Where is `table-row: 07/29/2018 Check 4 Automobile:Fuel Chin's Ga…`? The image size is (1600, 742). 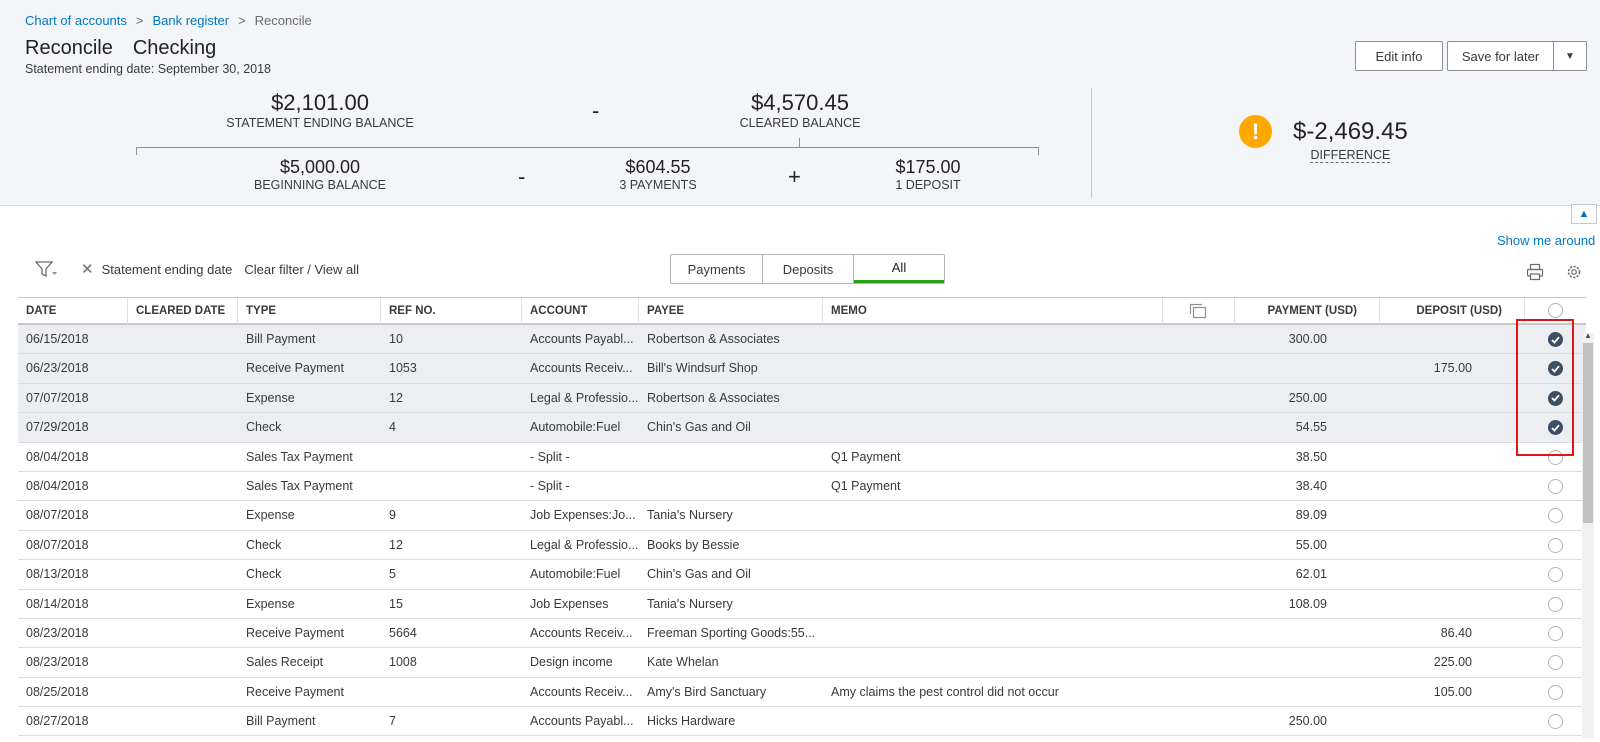 table-row: 07/29/2018 Check 4 Automobile:Fuel Chin's Ga… is located at coordinates (802, 428).